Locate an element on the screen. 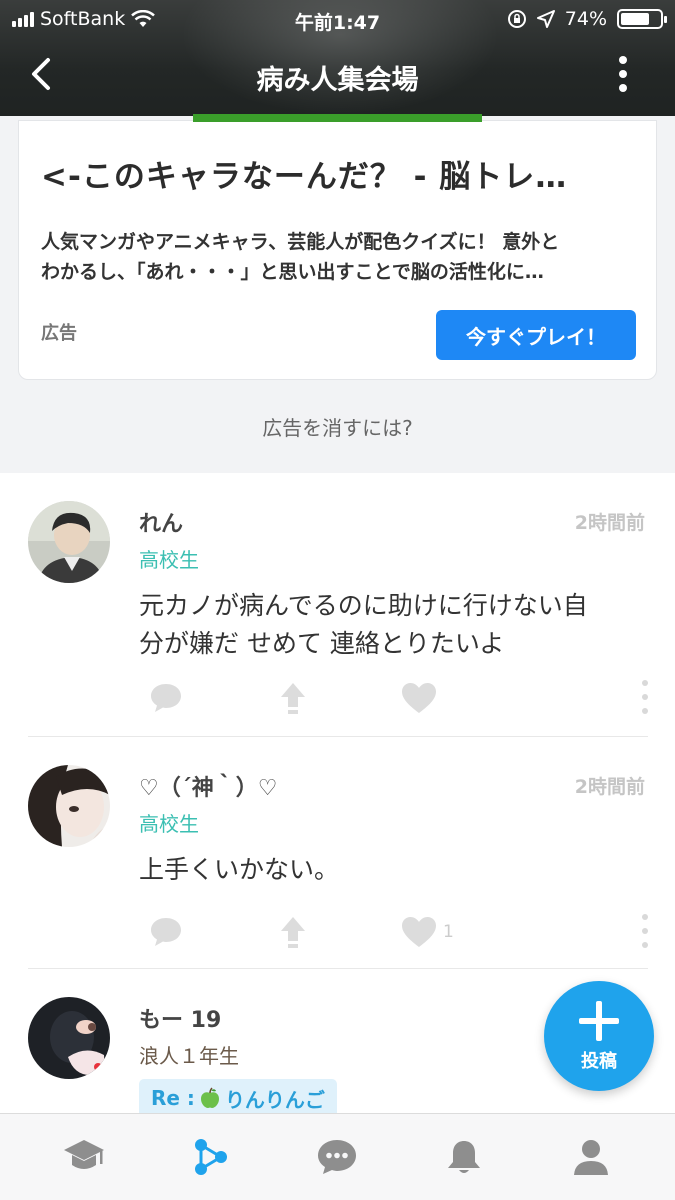 Image resolution: width=675 pixels, height=1200 pixels. like-button is located at coordinates (419, 698).